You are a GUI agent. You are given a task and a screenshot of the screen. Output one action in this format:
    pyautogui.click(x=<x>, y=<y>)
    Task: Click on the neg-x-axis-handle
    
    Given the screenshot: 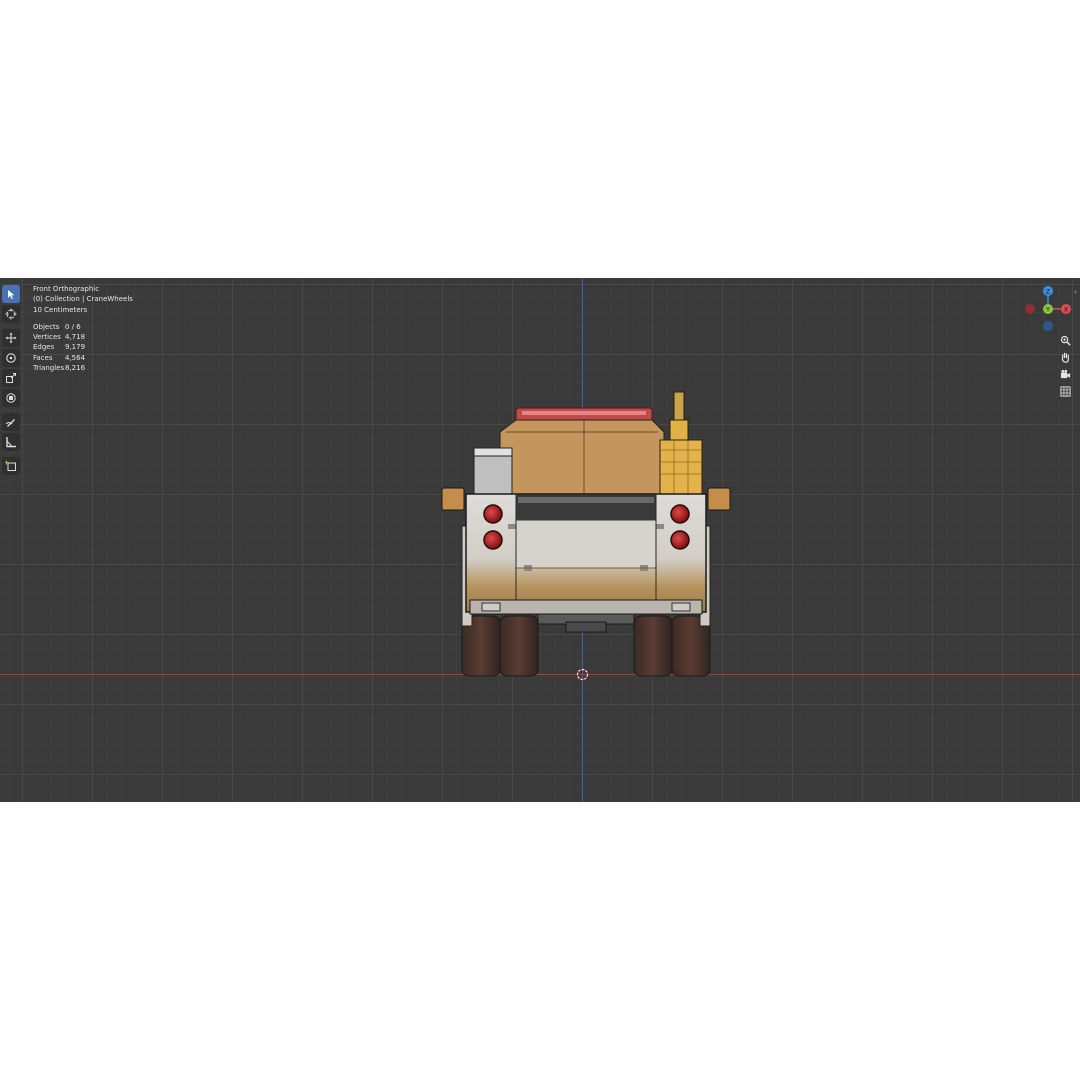 What is the action you would take?
    pyautogui.click(x=1030, y=309)
    